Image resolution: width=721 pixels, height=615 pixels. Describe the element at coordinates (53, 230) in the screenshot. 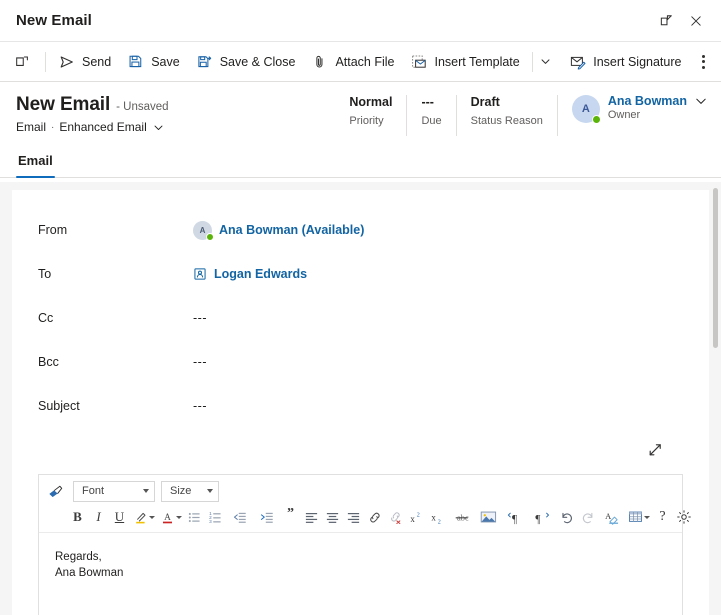

I see `from-label: From` at that location.